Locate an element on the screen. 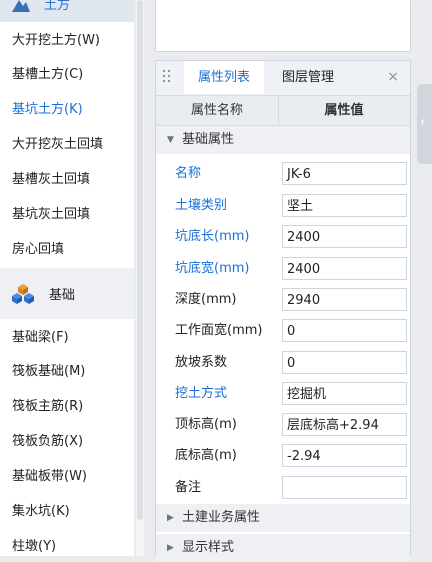 The image size is (432, 562). property-value-field: 2940 is located at coordinates (344, 299).